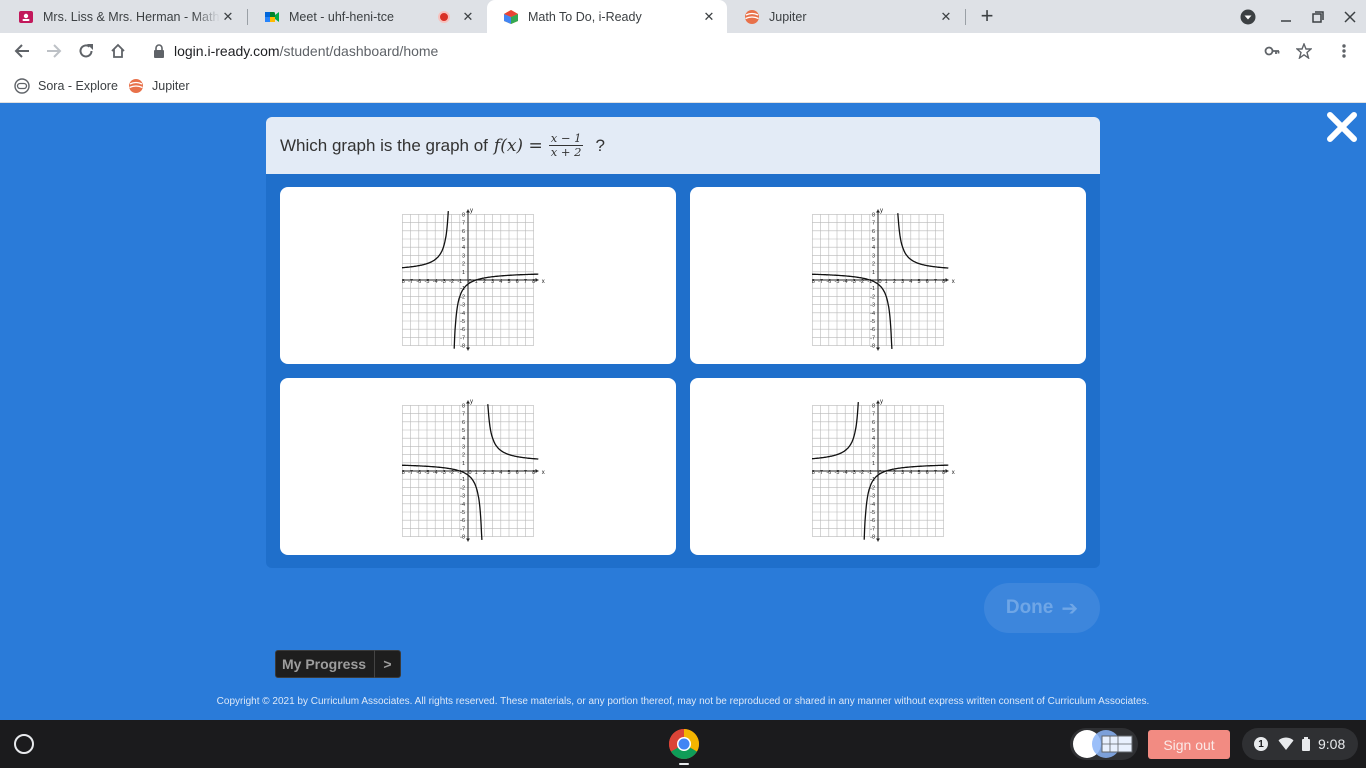  What do you see at coordinates (338, 664) in the screenshot?
I see `my-progress-button: My Progress >` at bounding box center [338, 664].